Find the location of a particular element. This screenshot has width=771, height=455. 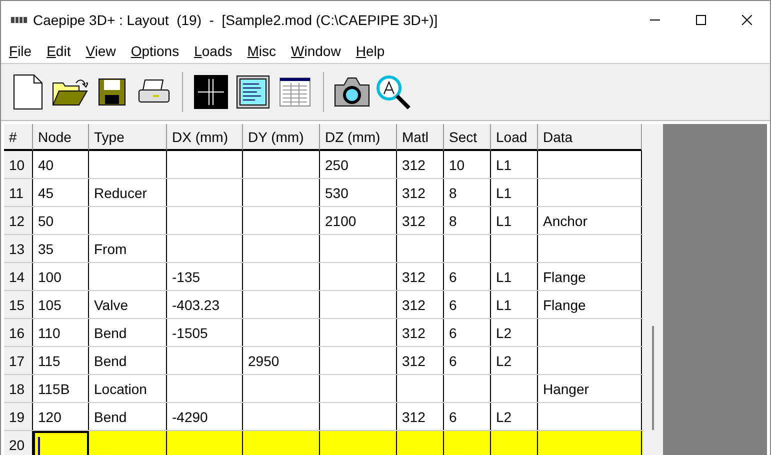

row-number: 14 is located at coordinates (18, 276).